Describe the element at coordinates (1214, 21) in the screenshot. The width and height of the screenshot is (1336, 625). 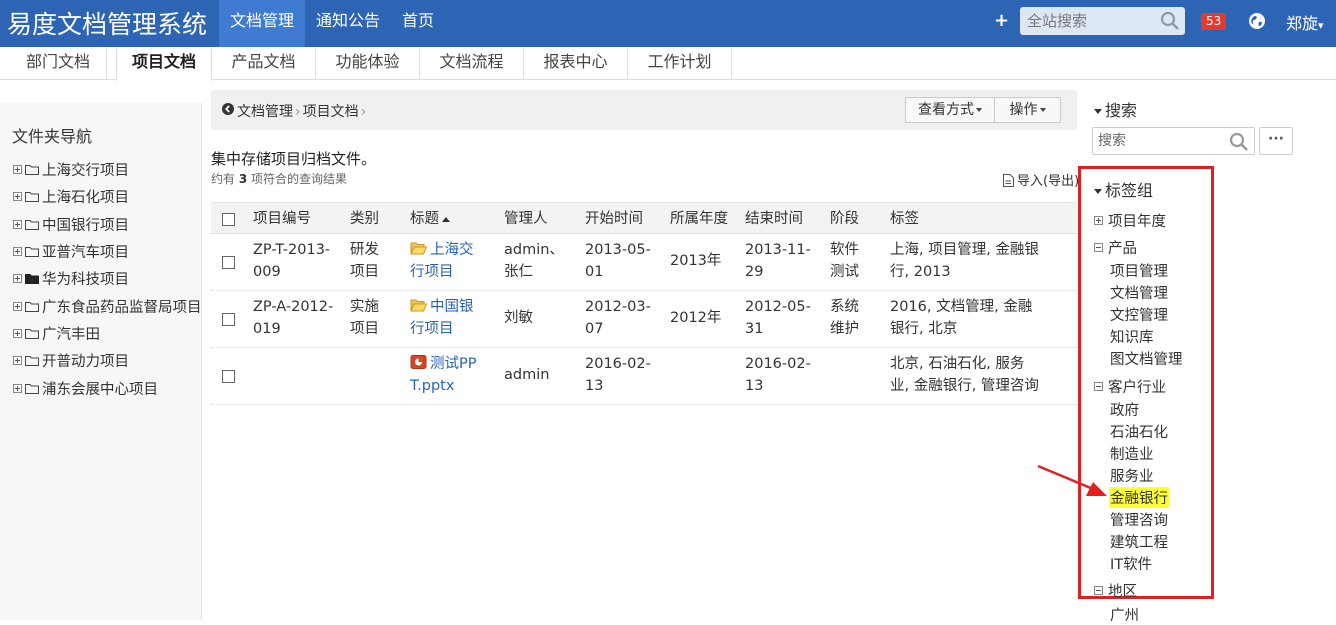
I see `notification-badge: 53` at that location.